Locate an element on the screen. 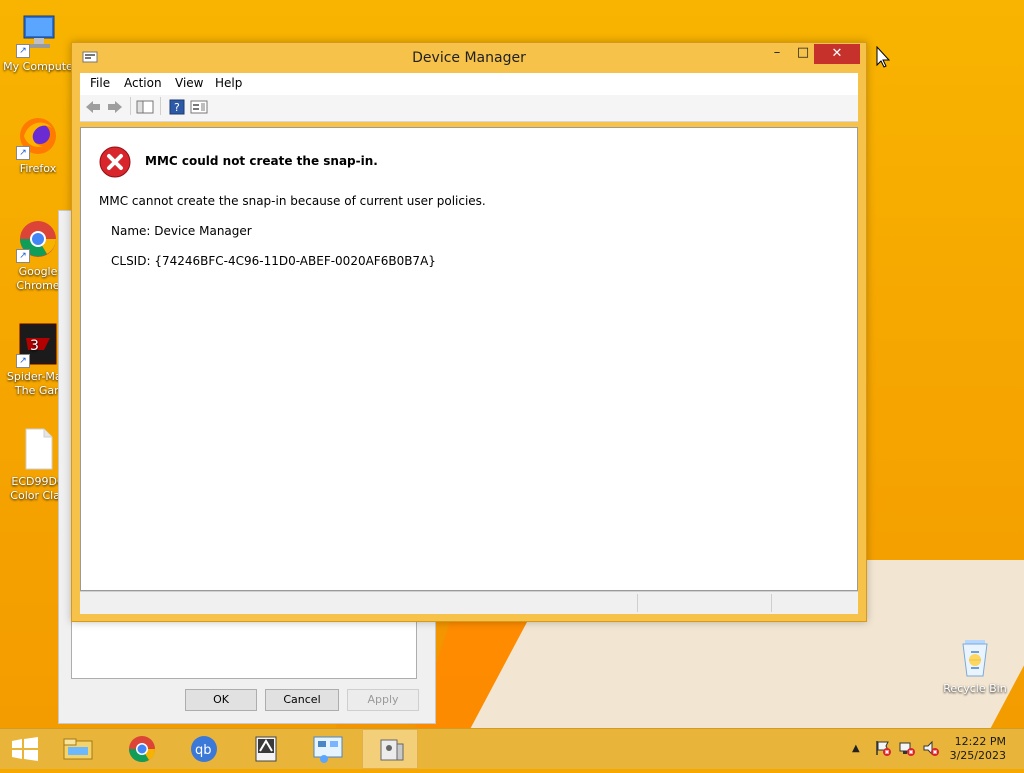  chrome-icon: ↗ is located at coordinates (38, 239).